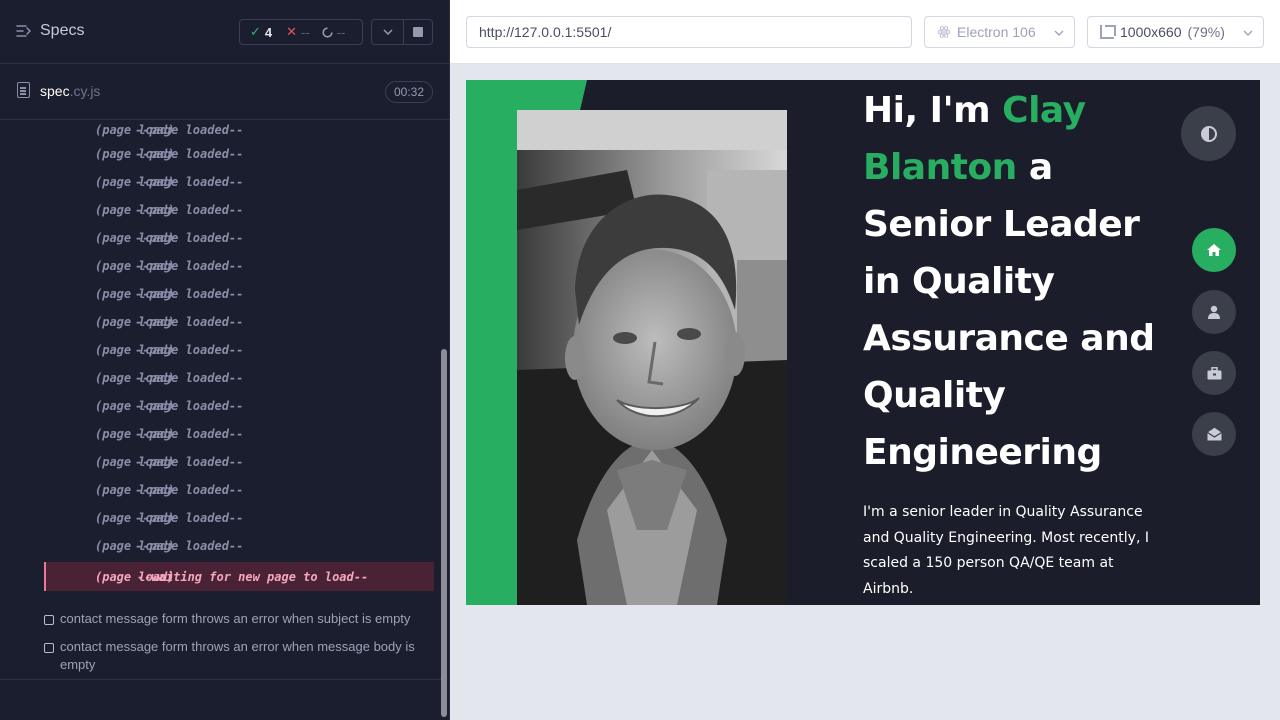 The width and height of the screenshot is (1280, 720). What do you see at coordinates (255, 31) in the screenshot?
I see `check-icon: ✓` at bounding box center [255, 31].